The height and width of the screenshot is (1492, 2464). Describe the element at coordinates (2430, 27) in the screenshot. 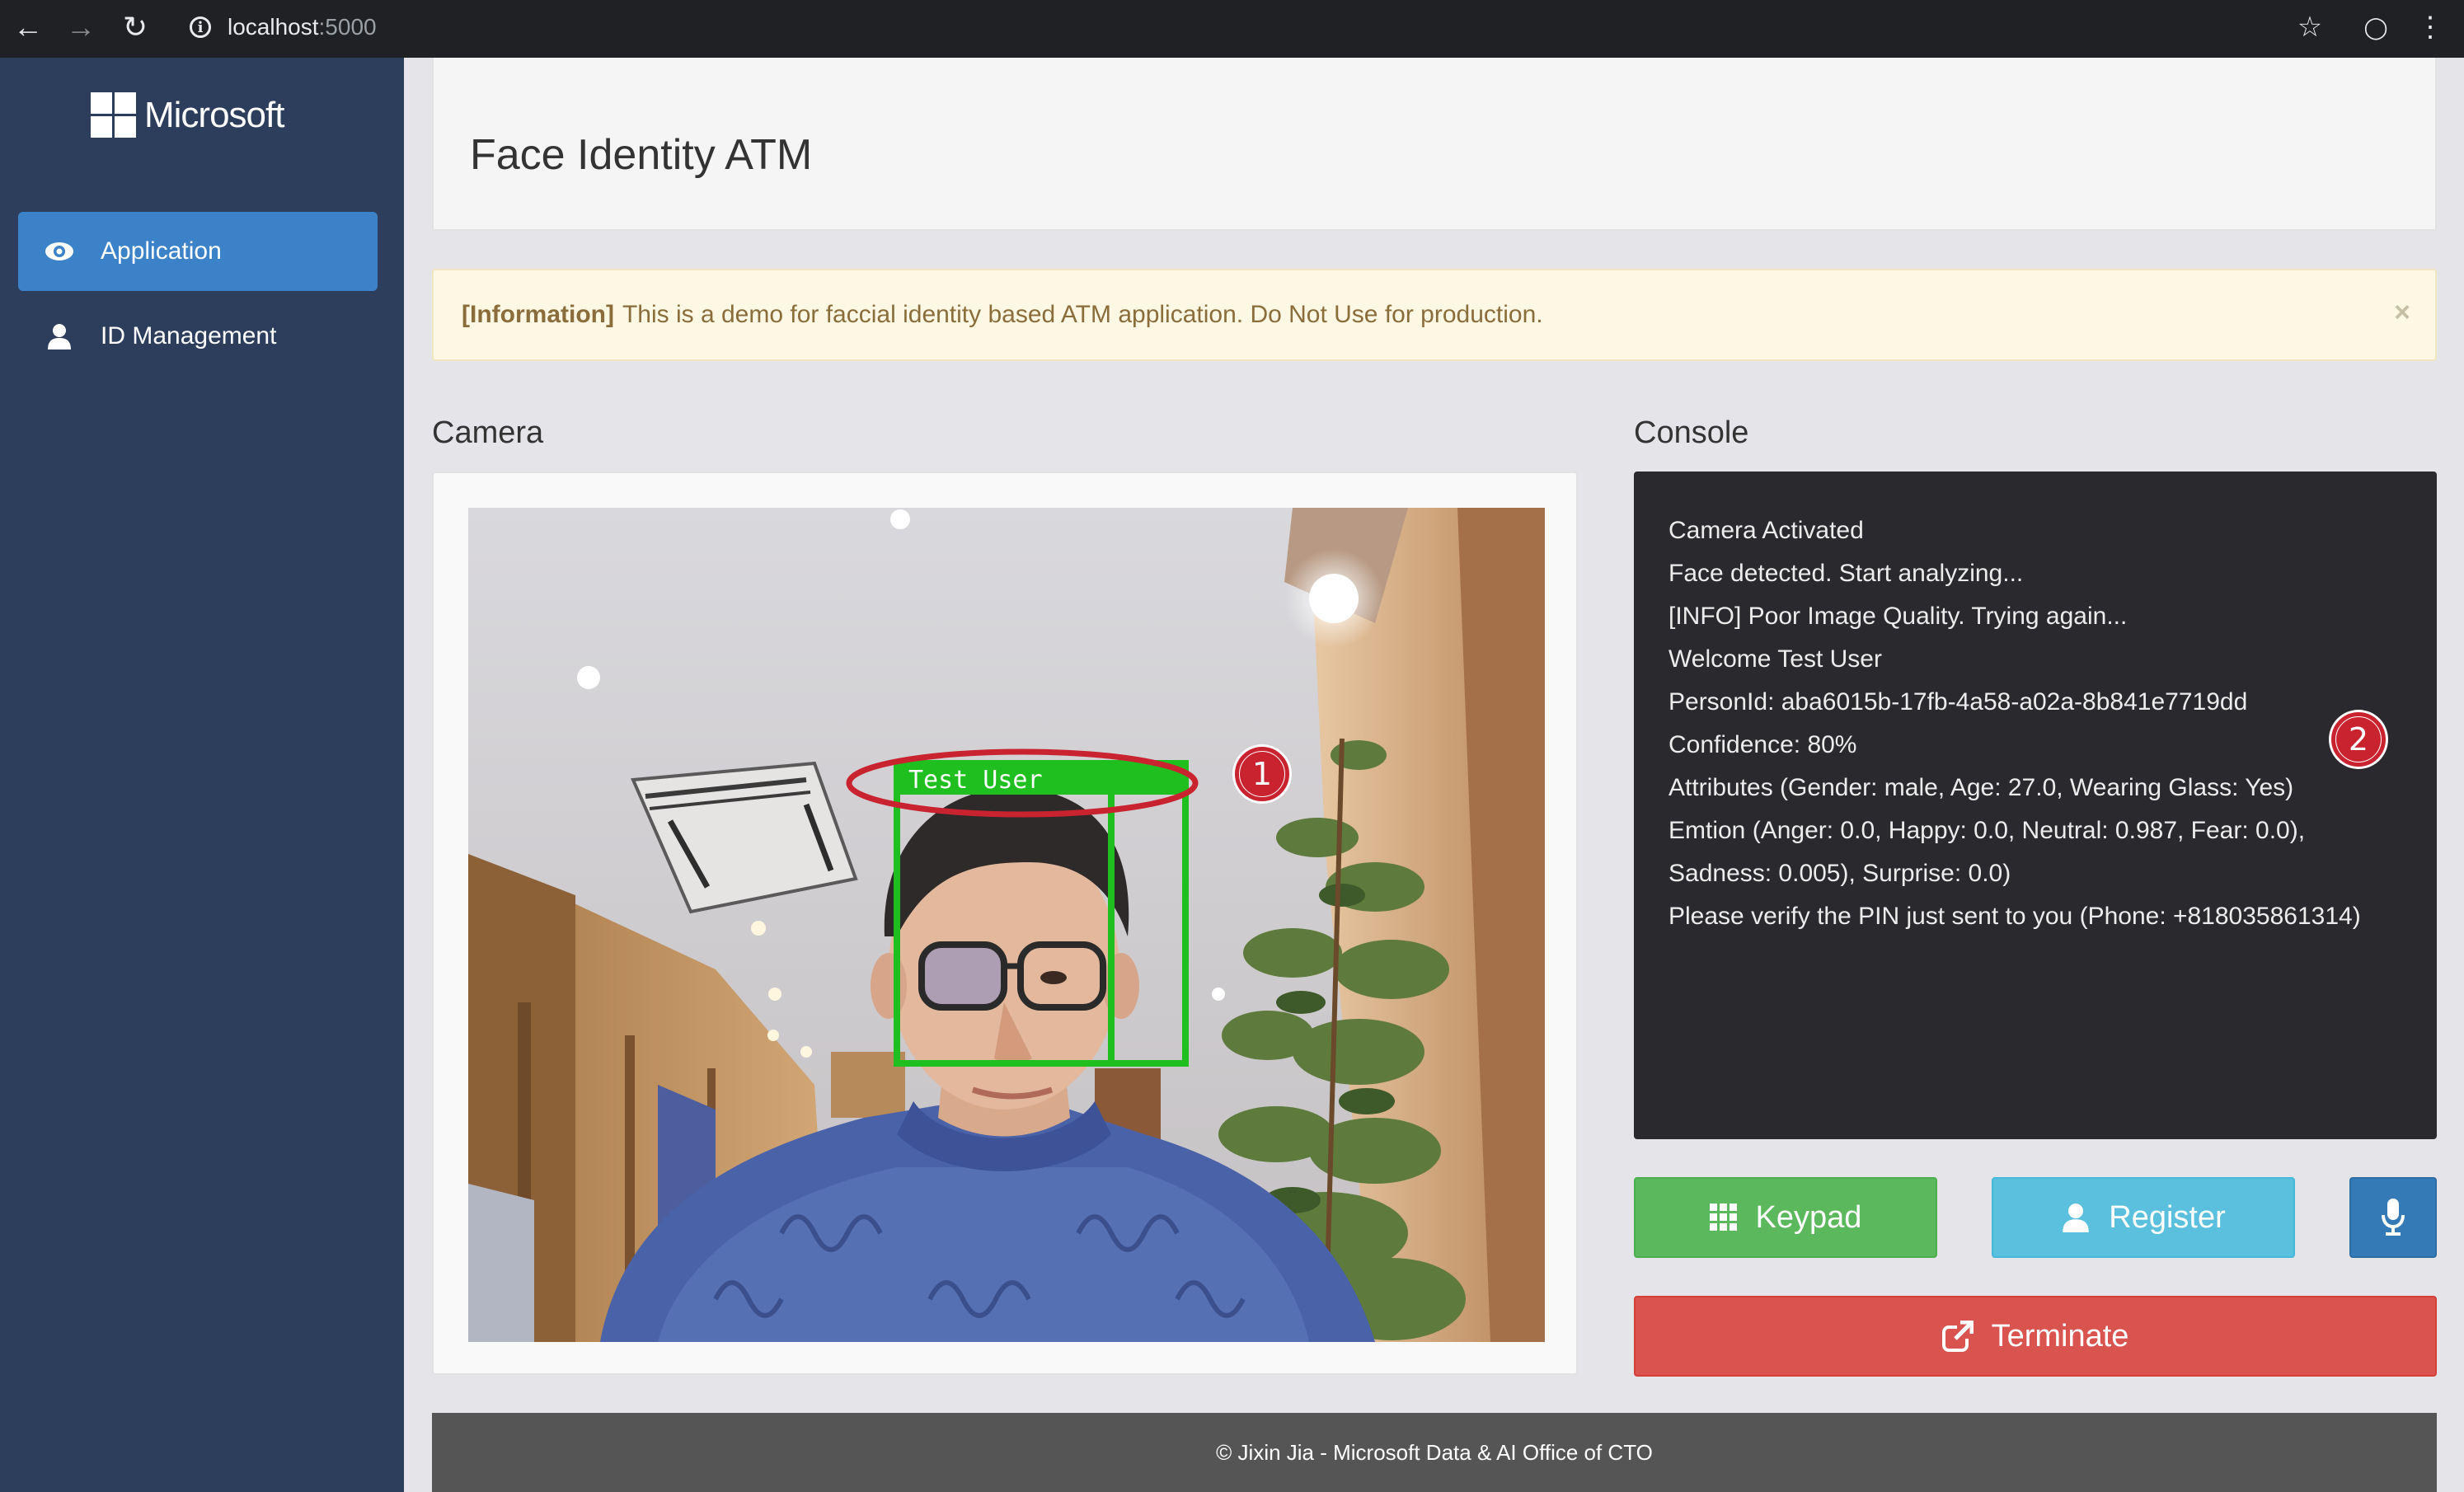

I see `menu-dots-icon: ⋮` at that location.